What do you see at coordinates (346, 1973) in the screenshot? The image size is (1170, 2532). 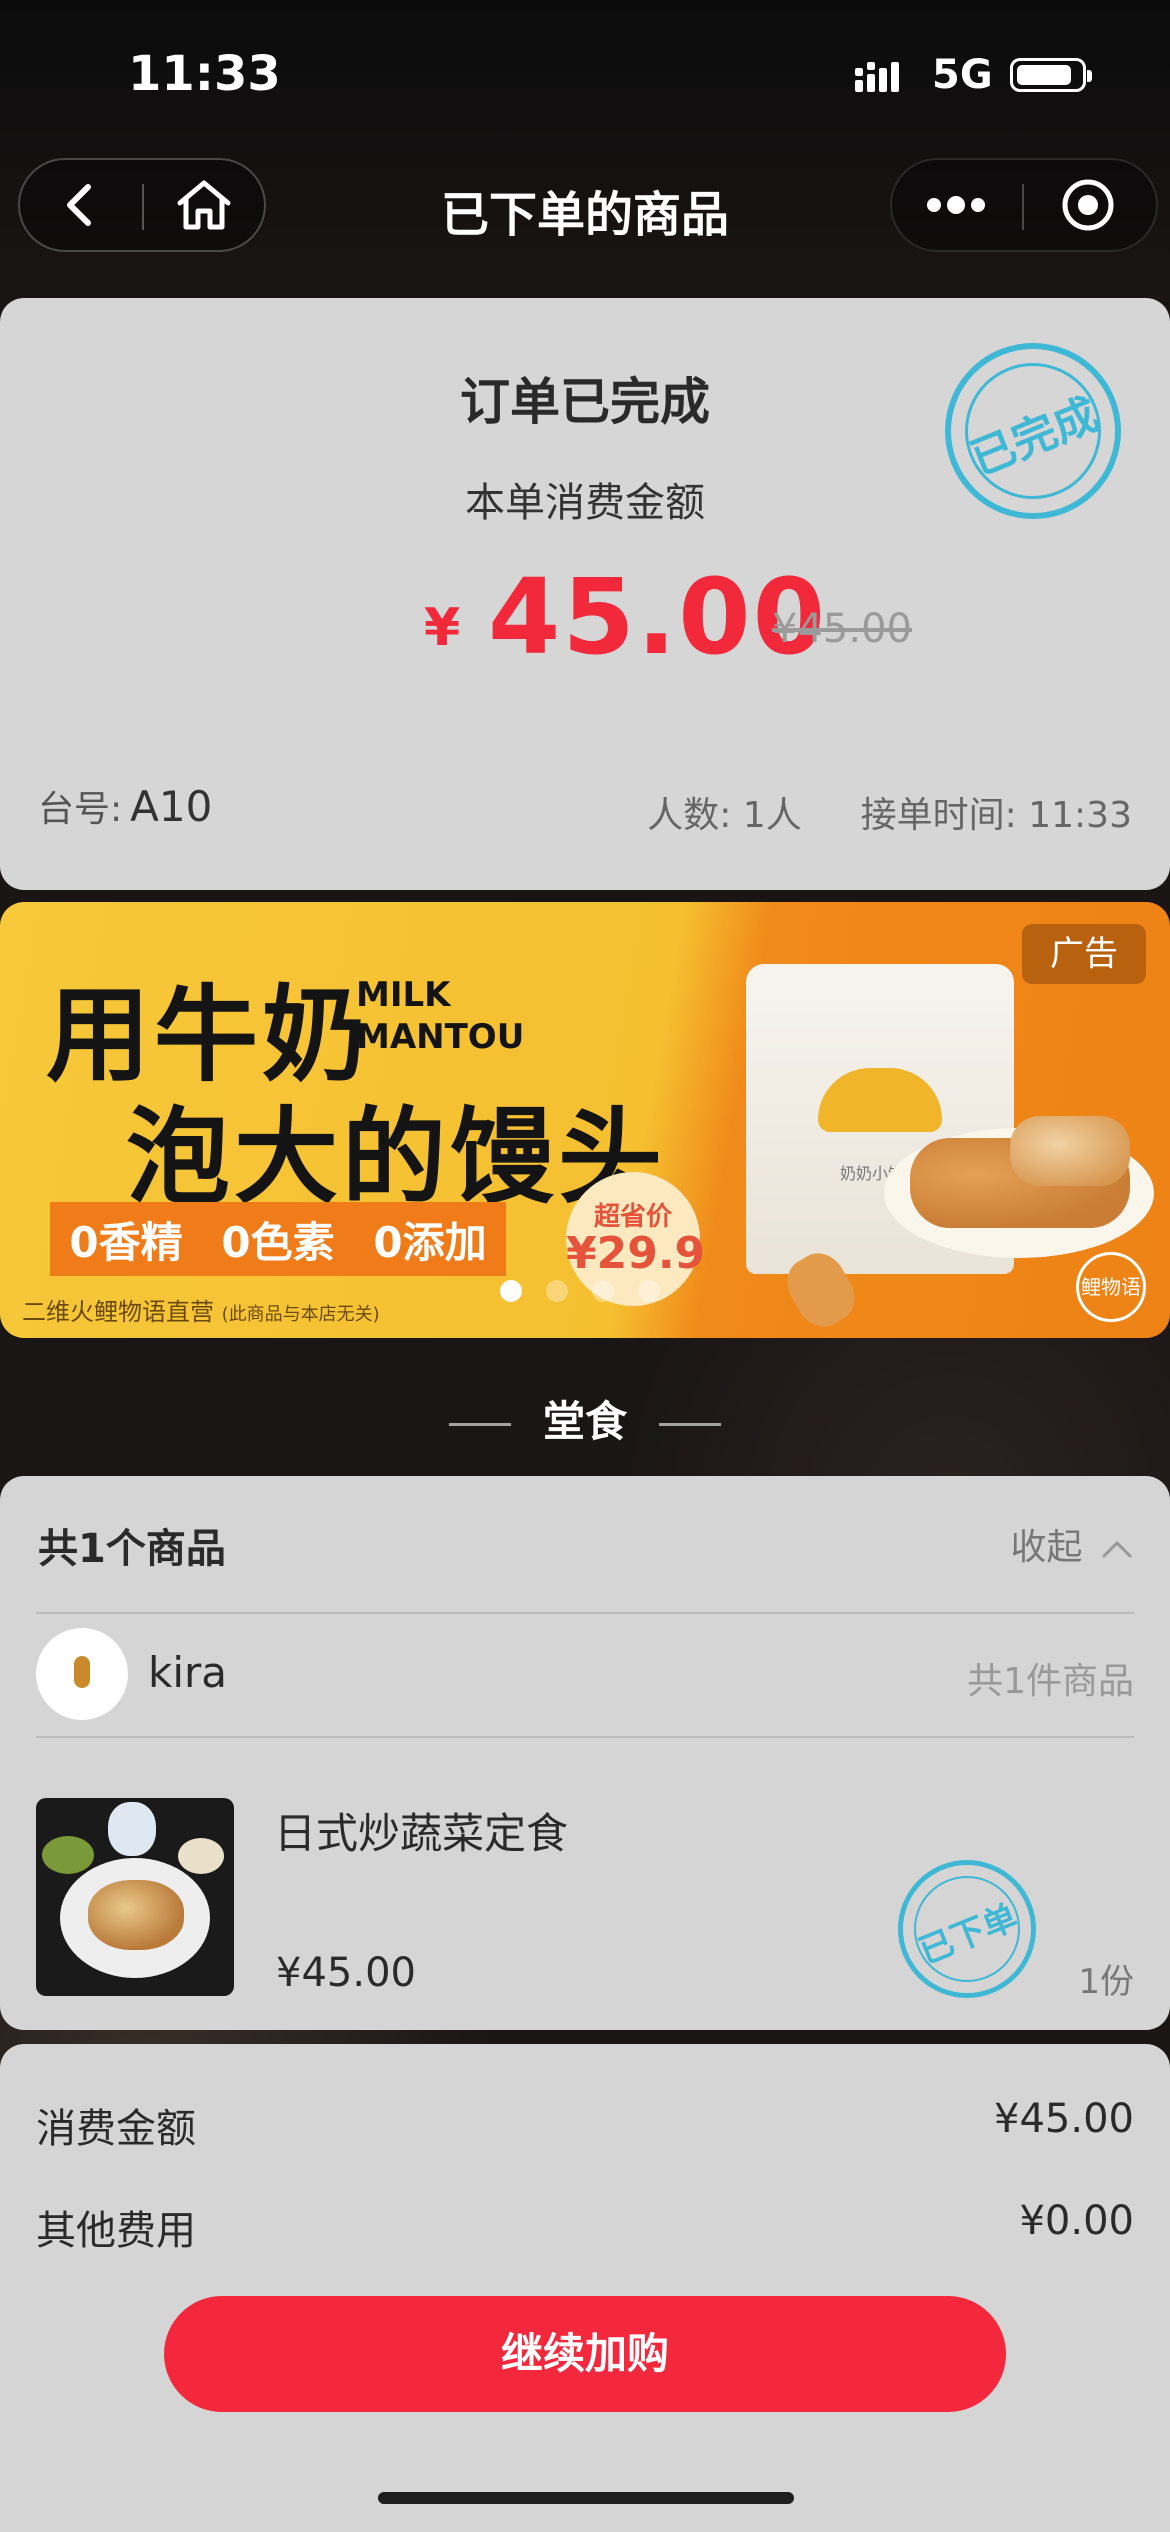 I see `item-price: ¥45.00` at bounding box center [346, 1973].